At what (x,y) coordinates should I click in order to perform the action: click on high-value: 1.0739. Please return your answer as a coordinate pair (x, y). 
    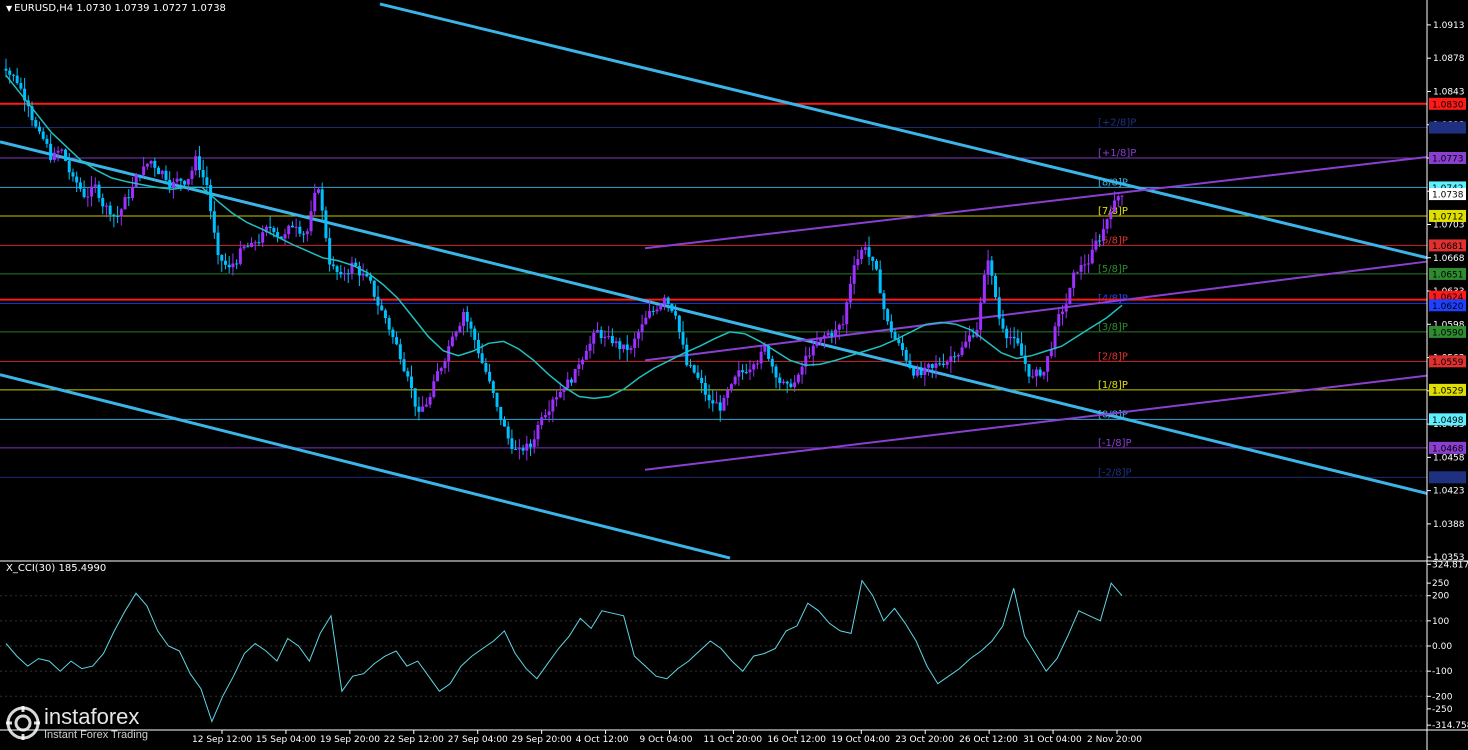
    Looking at the image, I should click on (132, 8).